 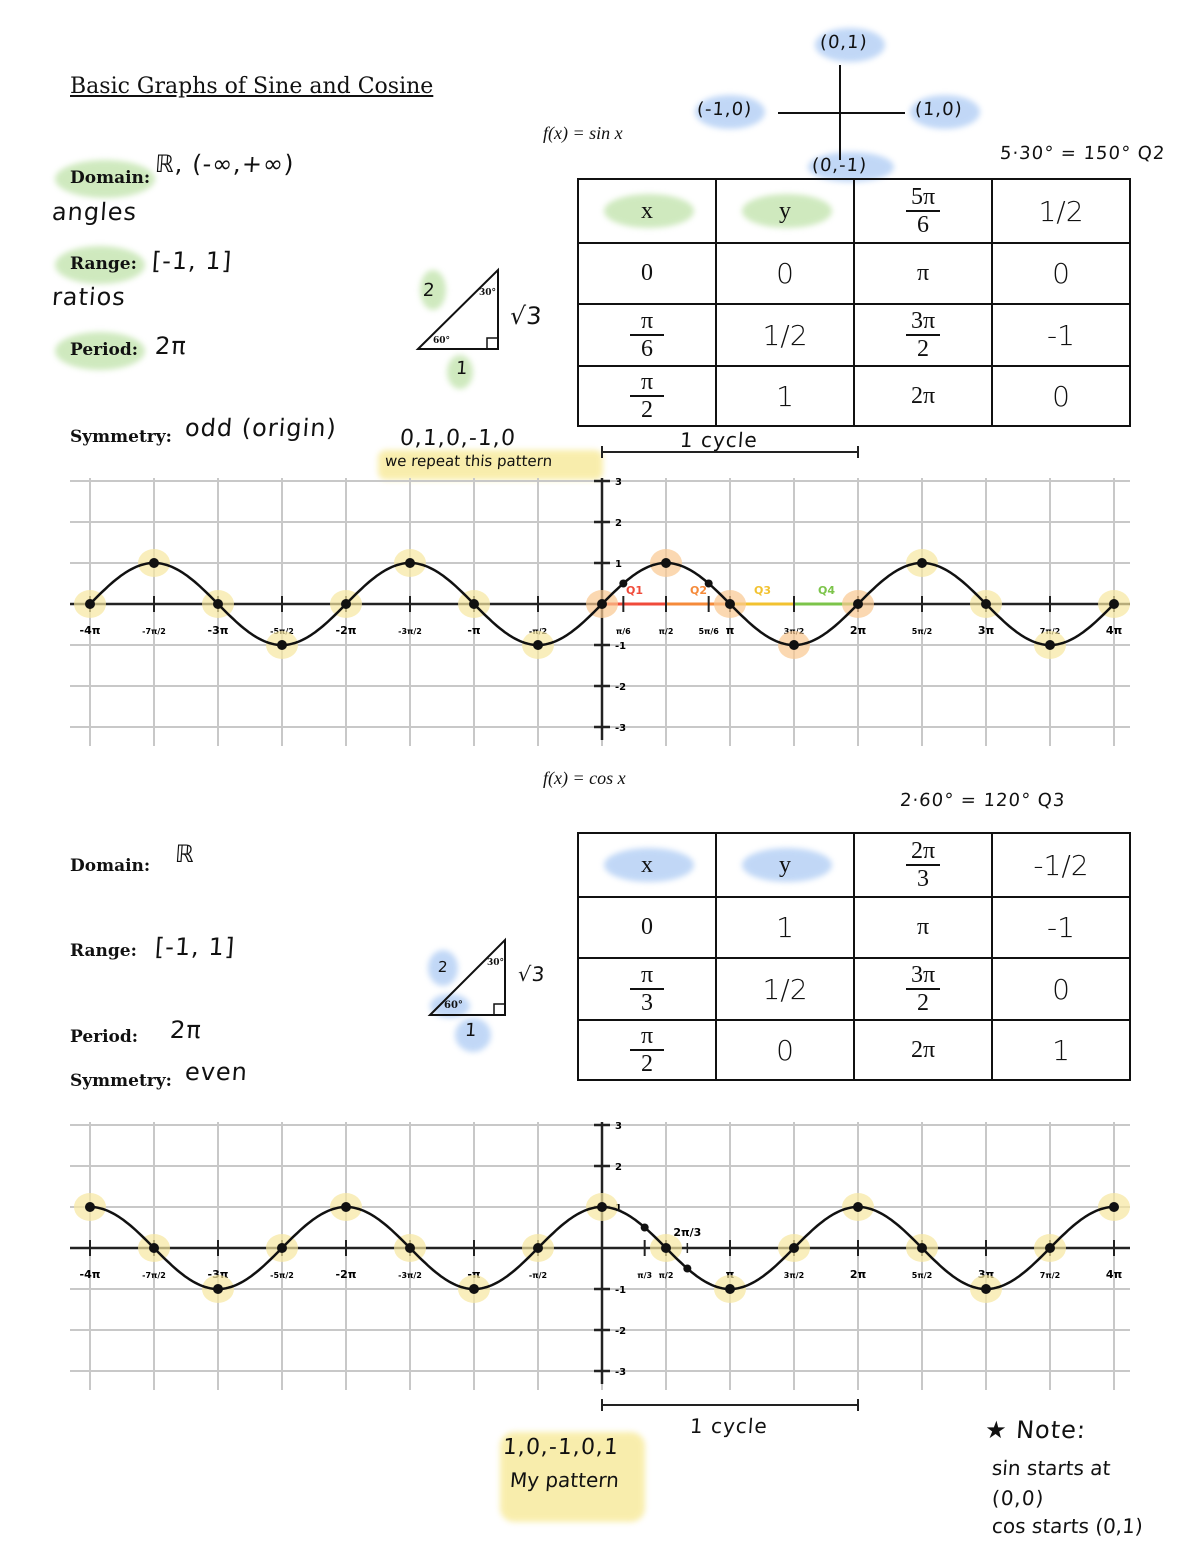 What do you see at coordinates (730, 630) in the screenshot?
I see `x-tick-label: π` at bounding box center [730, 630].